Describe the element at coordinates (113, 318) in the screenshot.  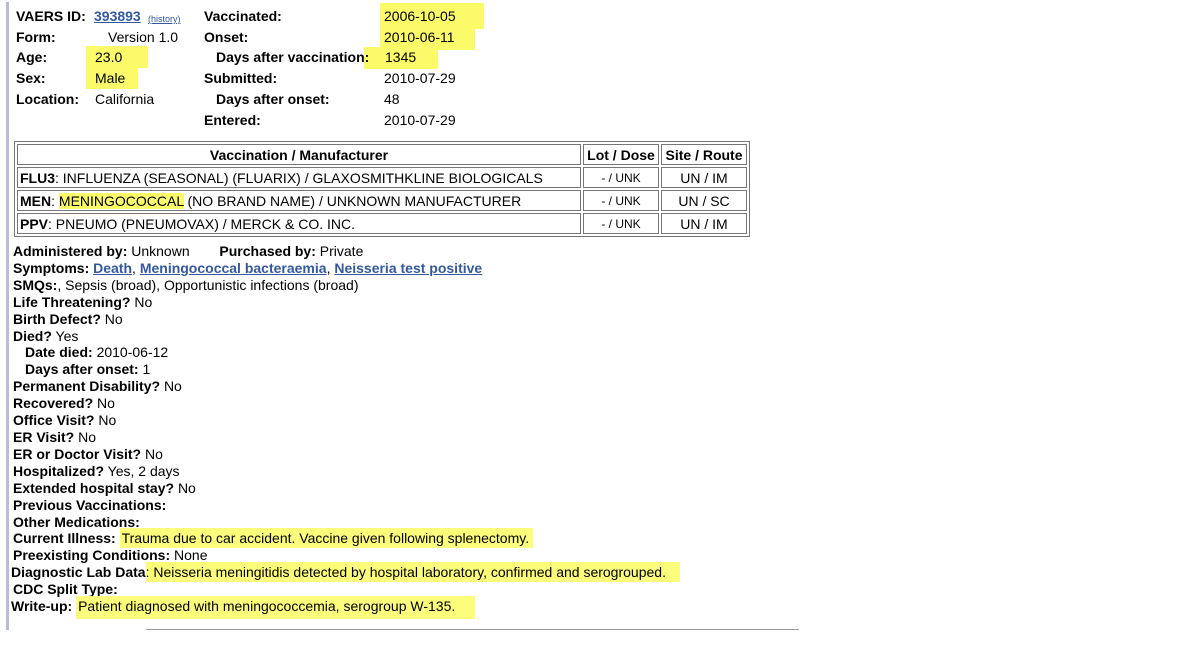
I see `birth-defect-value: No` at that location.